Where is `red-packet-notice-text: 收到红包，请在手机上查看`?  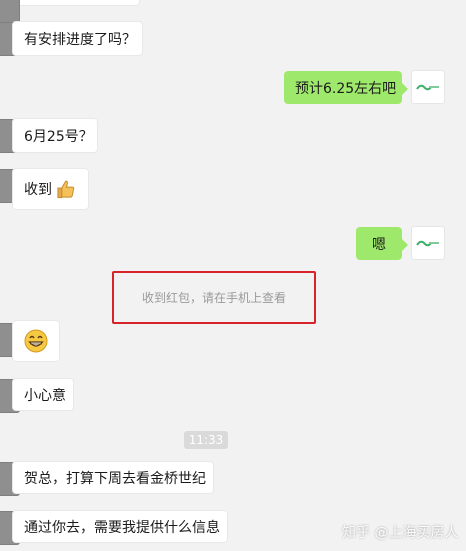 red-packet-notice-text: 收到红包，请在手机上查看 is located at coordinates (213, 298).